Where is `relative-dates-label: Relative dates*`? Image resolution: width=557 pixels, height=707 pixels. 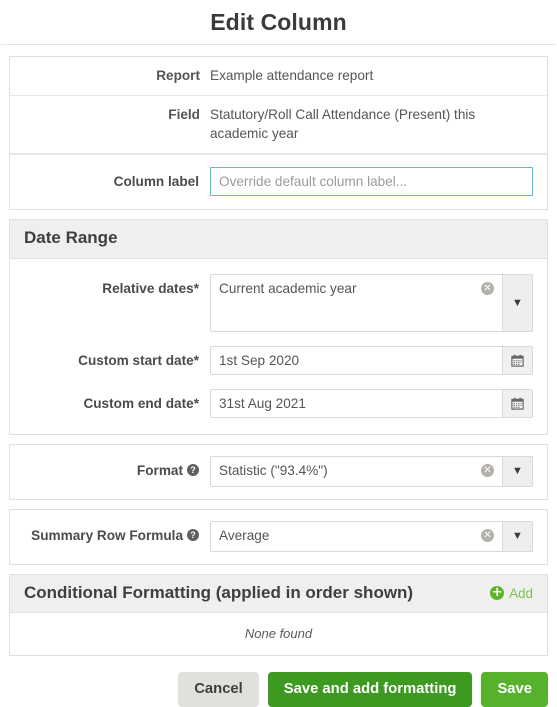 relative-dates-label: Relative dates* is located at coordinates (150, 288).